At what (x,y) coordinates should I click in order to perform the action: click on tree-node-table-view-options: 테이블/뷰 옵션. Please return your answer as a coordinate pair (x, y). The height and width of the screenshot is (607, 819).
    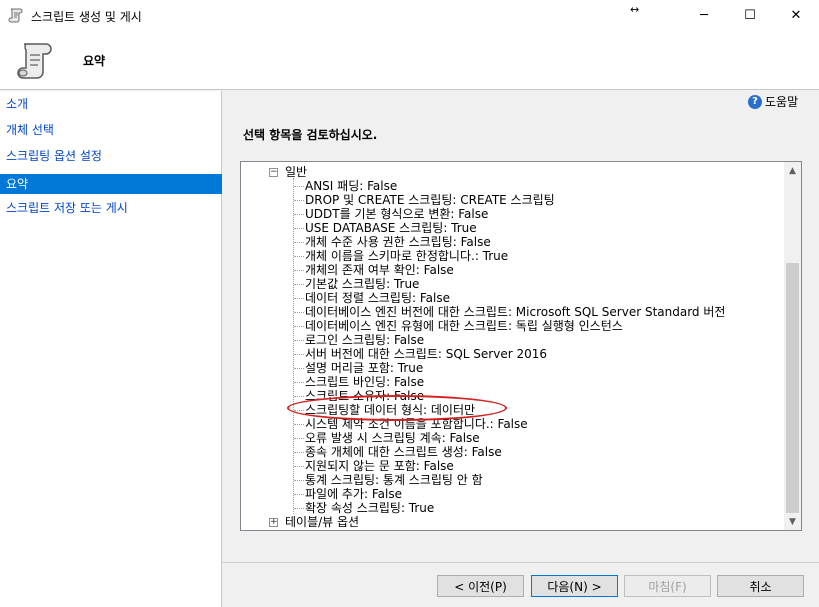
    Looking at the image, I should click on (322, 522).